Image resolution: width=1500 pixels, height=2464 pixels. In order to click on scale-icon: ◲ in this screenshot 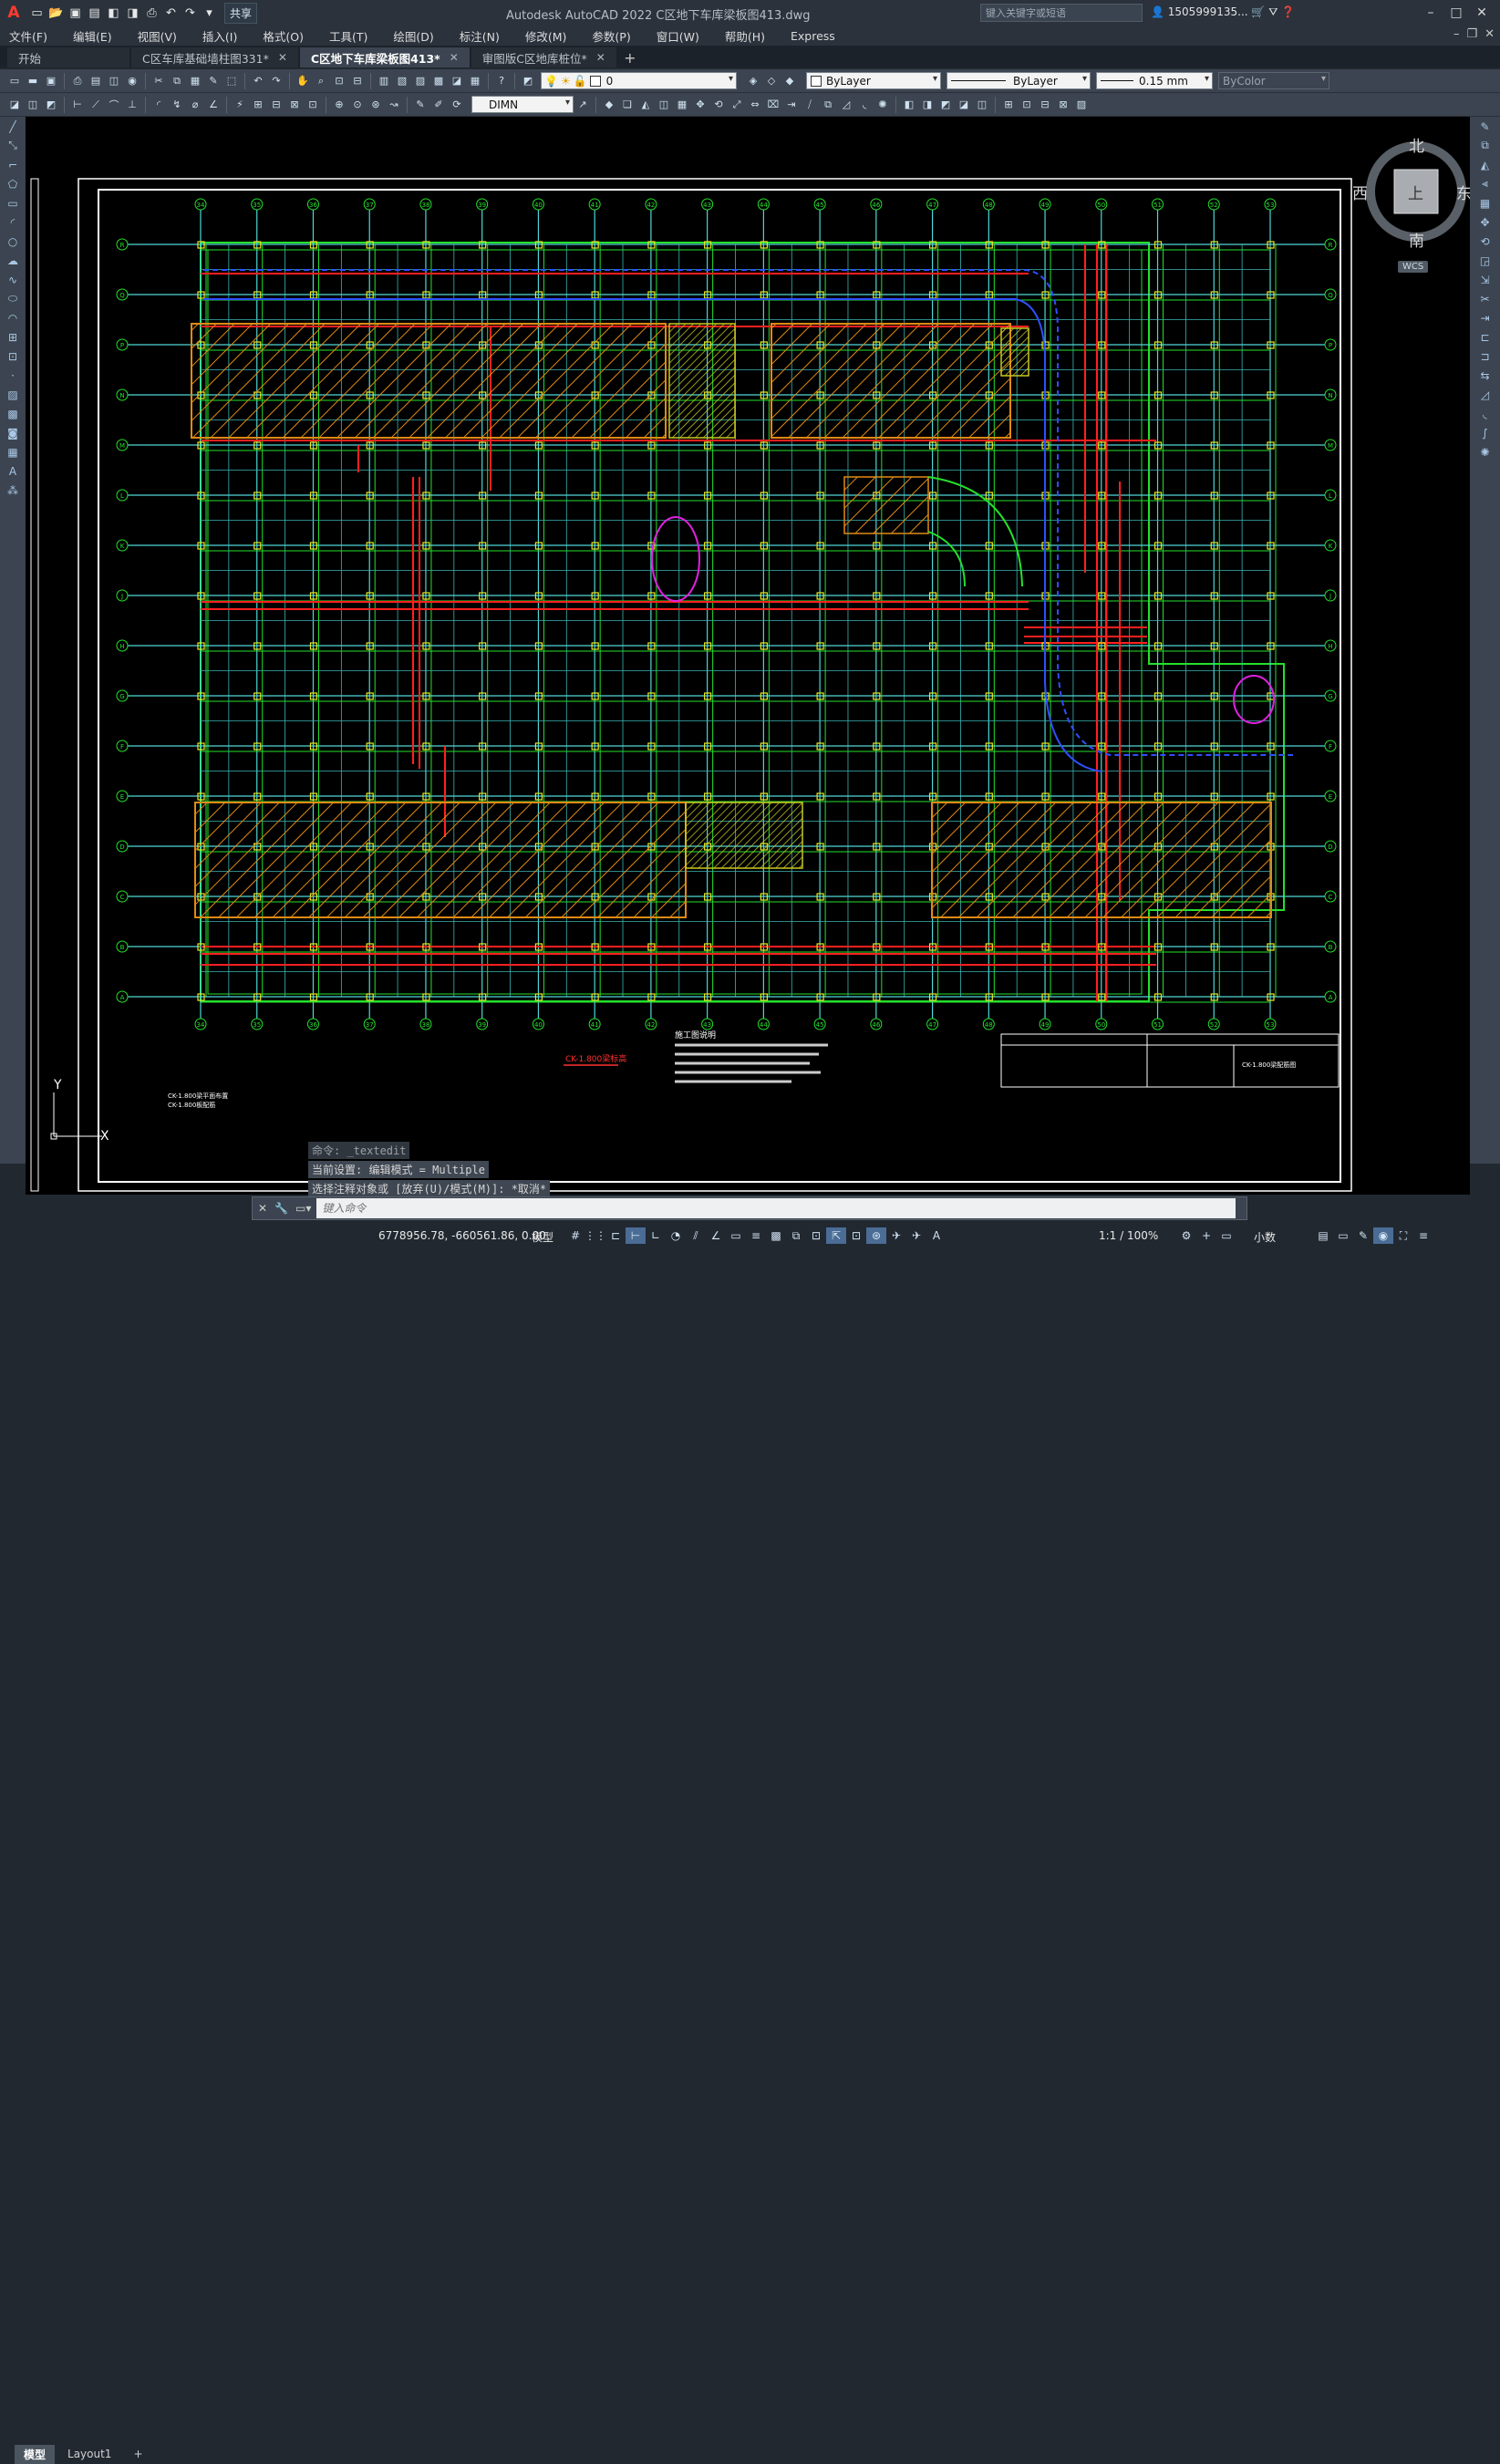, I will do `click(1485, 260)`.